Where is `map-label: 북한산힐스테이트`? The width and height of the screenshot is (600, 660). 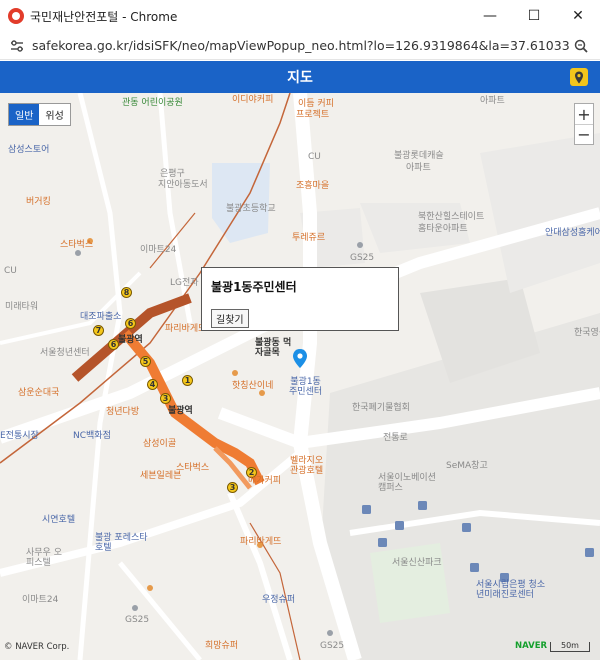
map-label: 북한산힐스테이트 is located at coordinates (451, 217).